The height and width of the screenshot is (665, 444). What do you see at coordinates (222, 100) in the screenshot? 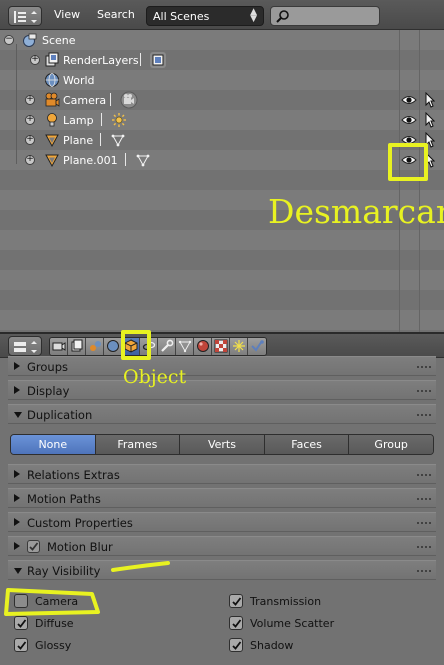
I see `tree-row-camera: + Camera` at bounding box center [222, 100].